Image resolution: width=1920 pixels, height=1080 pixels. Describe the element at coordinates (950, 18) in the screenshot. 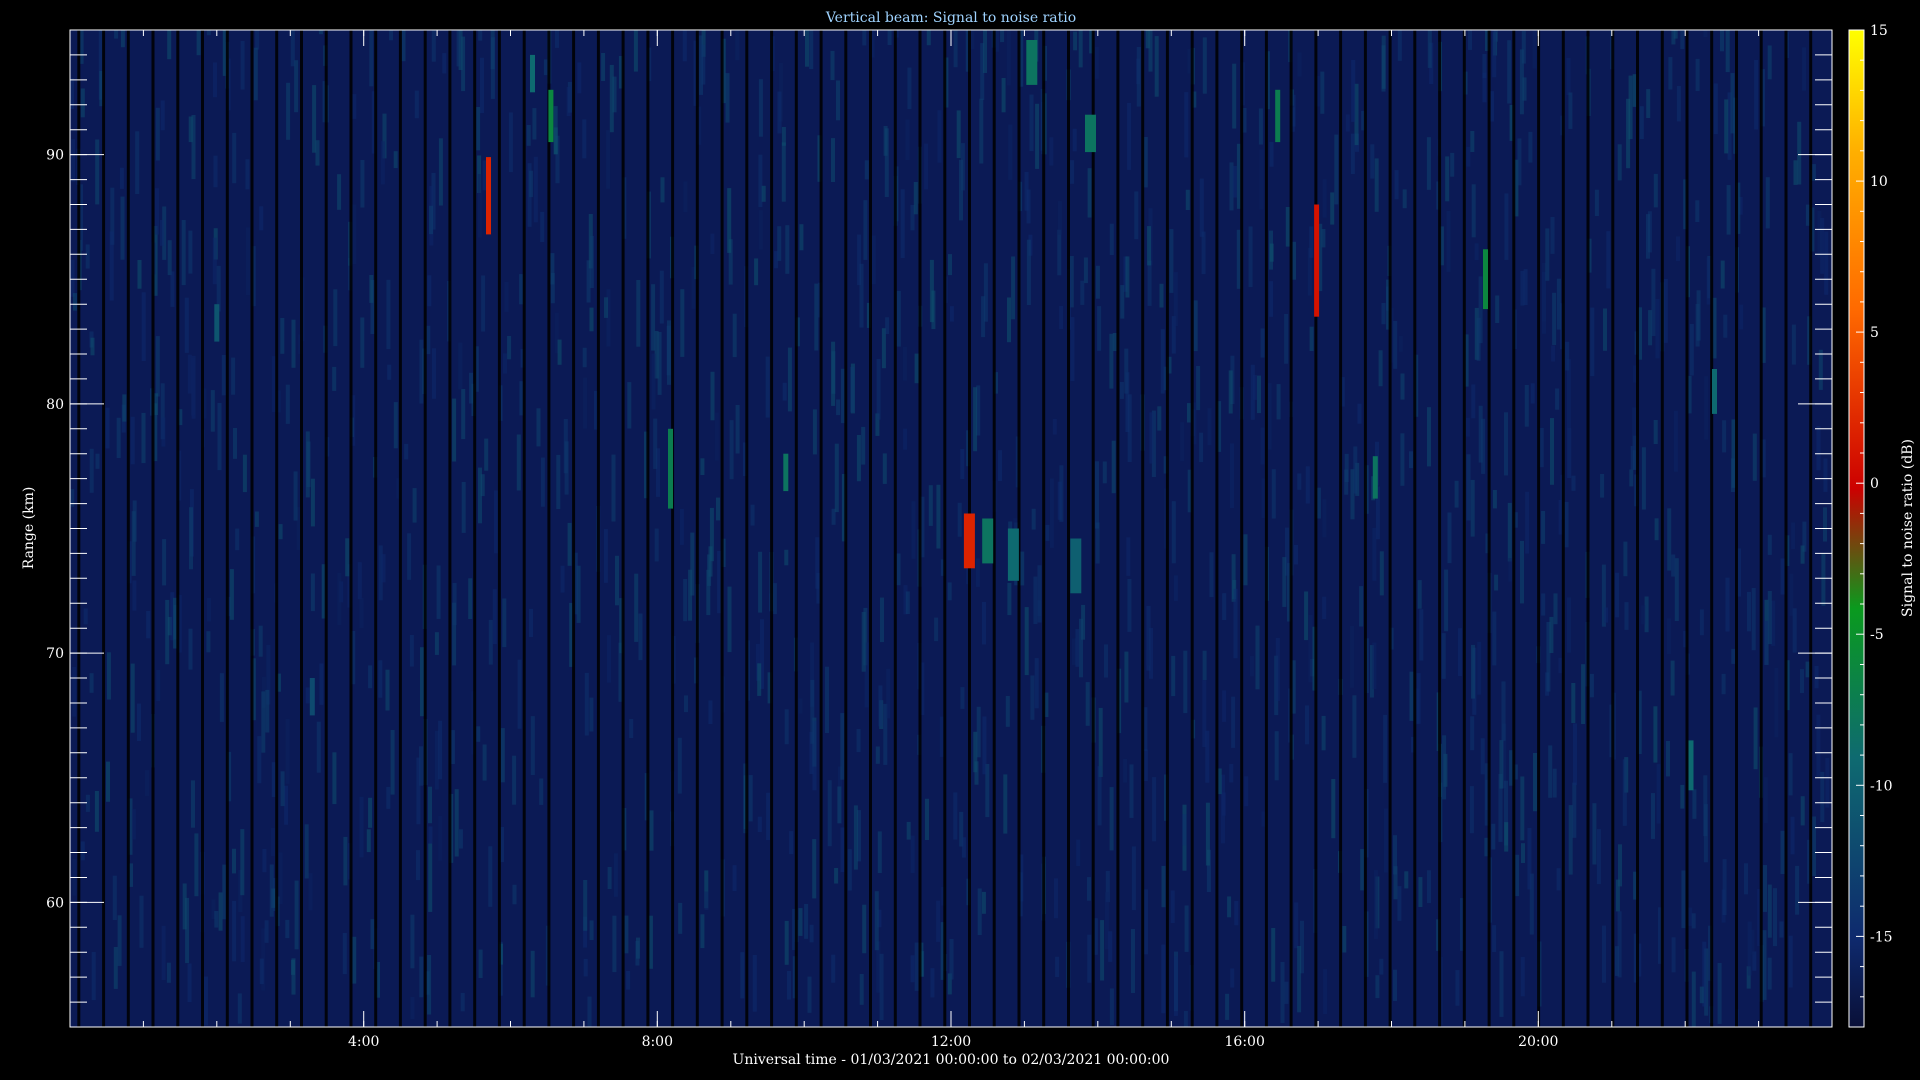

I see `chart-title: Vertical beam: Signal to noise ratio` at that location.